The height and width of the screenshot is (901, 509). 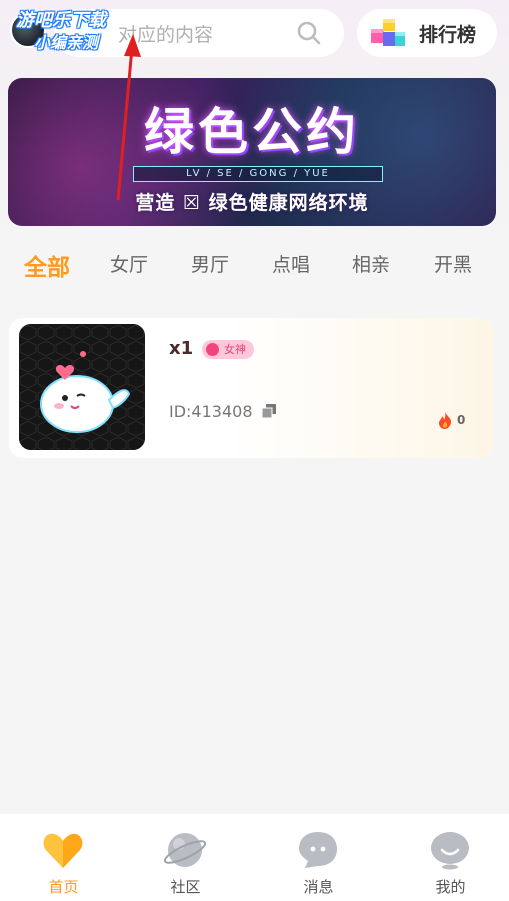 What do you see at coordinates (461, 420) in the screenshot?
I see `room-heat-count: 0` at bounding box center [461, 420].